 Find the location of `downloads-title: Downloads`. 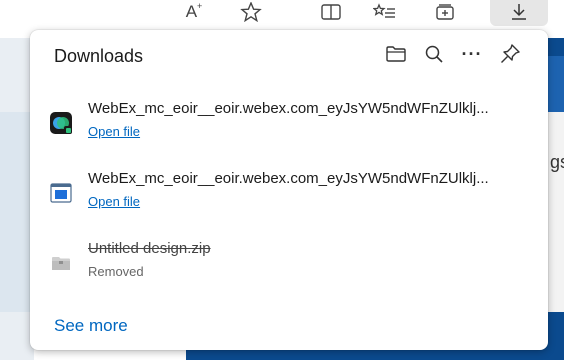

downloads-title: Downloads is located at coordinates (99, 56).